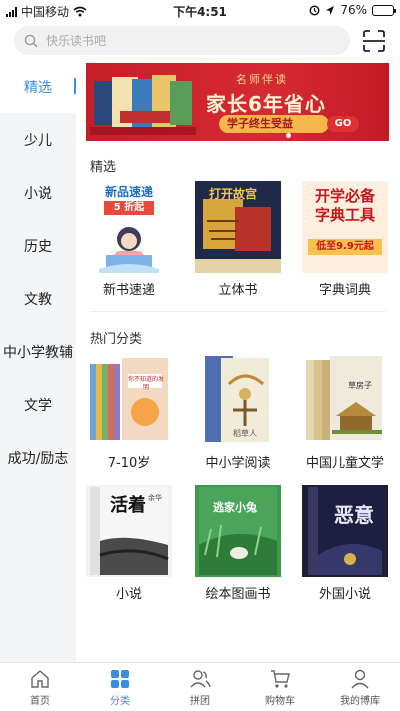 This screenshot has width=400, height=711. I want to click on tab-category: 分类, so click(120, 687).